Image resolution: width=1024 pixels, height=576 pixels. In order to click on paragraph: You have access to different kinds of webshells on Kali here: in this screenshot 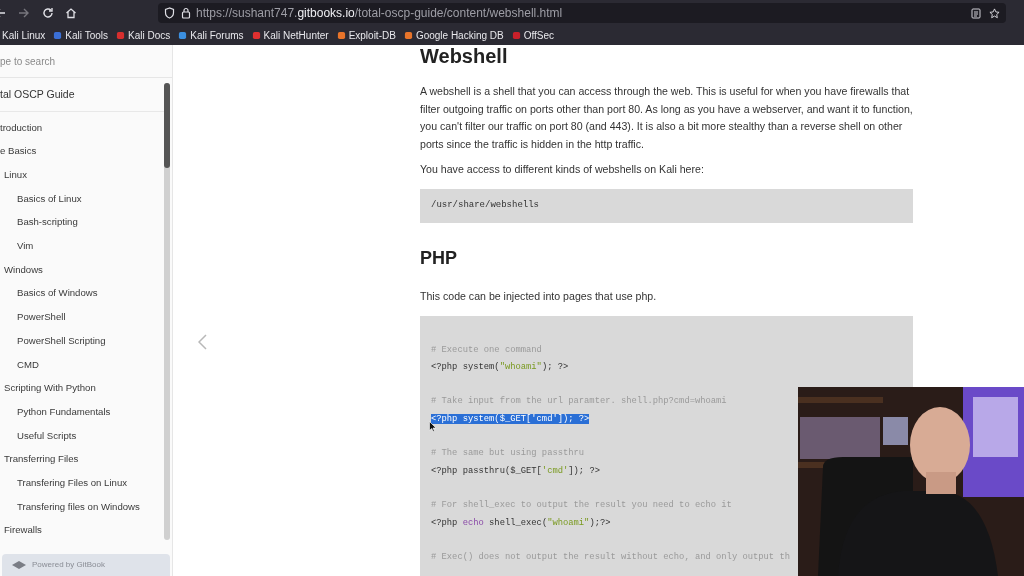, I will do `click(562, 170)`.